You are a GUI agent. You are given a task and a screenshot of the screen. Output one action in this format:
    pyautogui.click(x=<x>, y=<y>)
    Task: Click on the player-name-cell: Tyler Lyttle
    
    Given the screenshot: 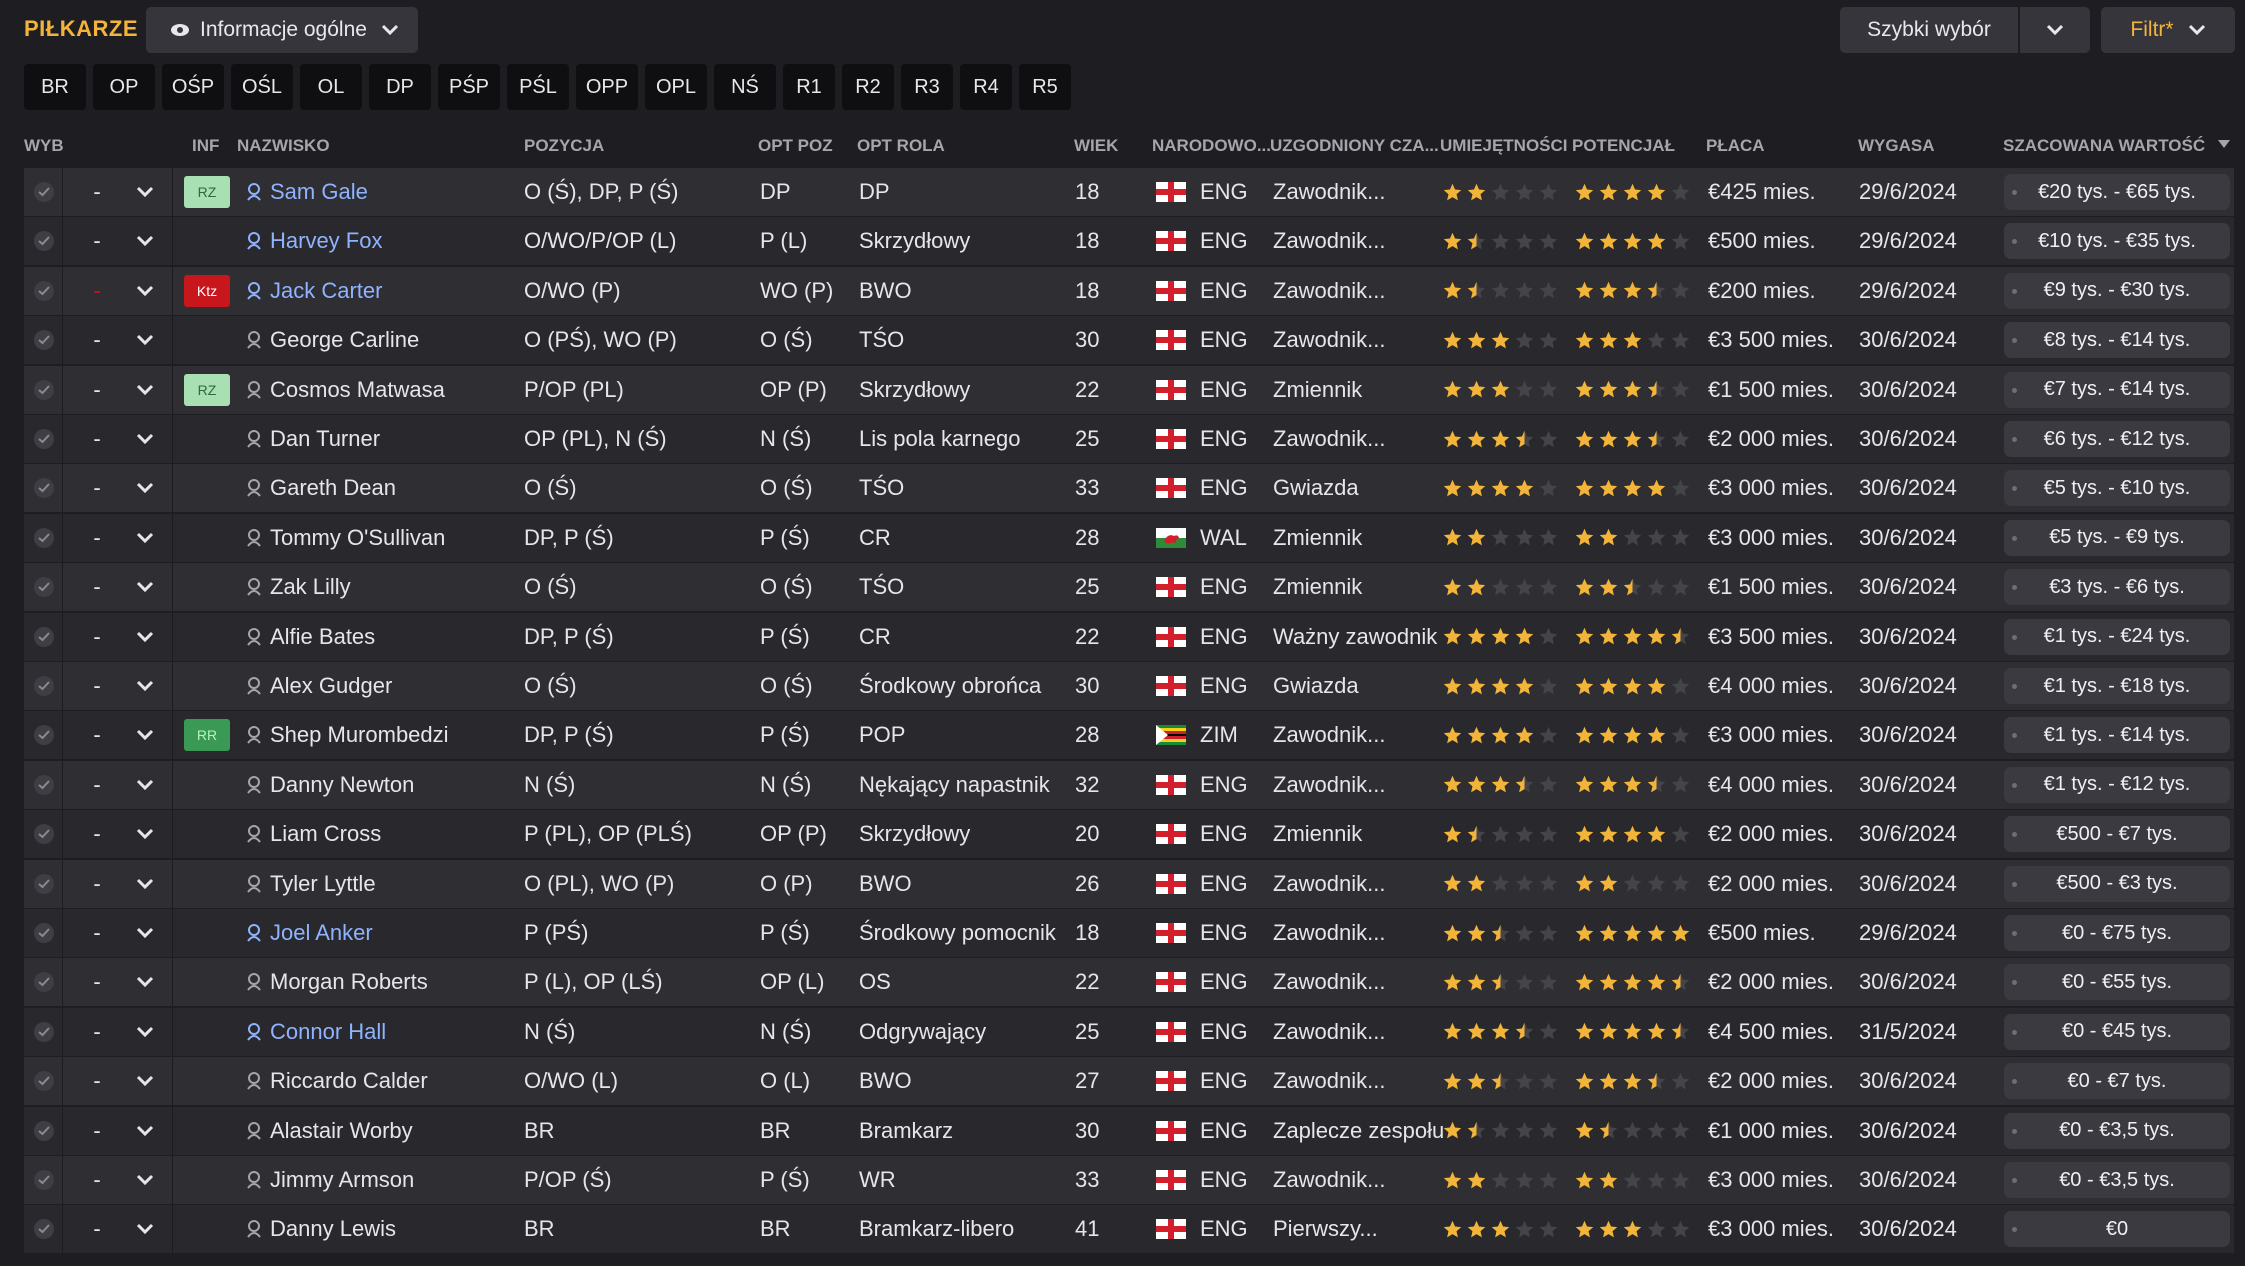 What is the action you would take?
    pyautogui.click(x=311, y=884)
    